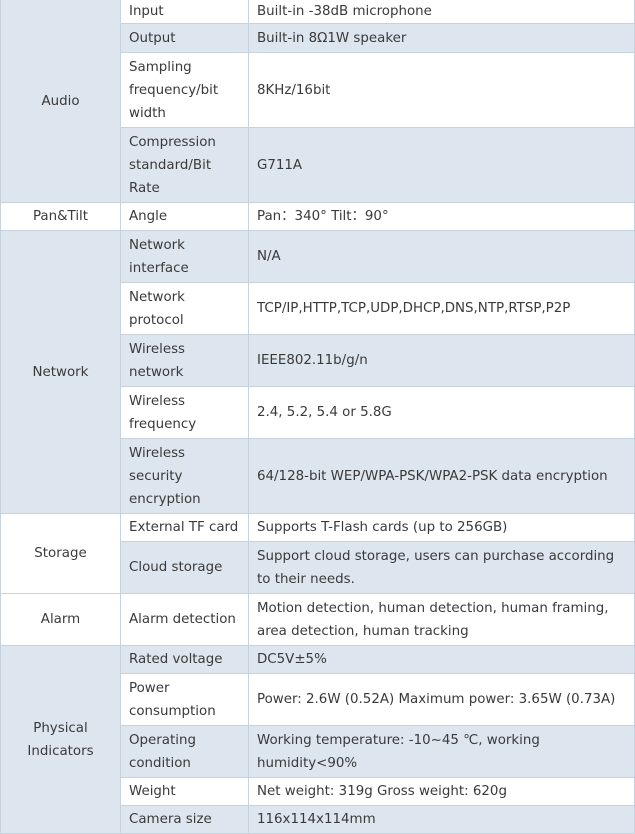 The image size is (635, 834). Describe the element at coordinates (441, 527) in the screenshot. I see `spec-value: Supports T-Flash cards (up to 256GB)` at that location.